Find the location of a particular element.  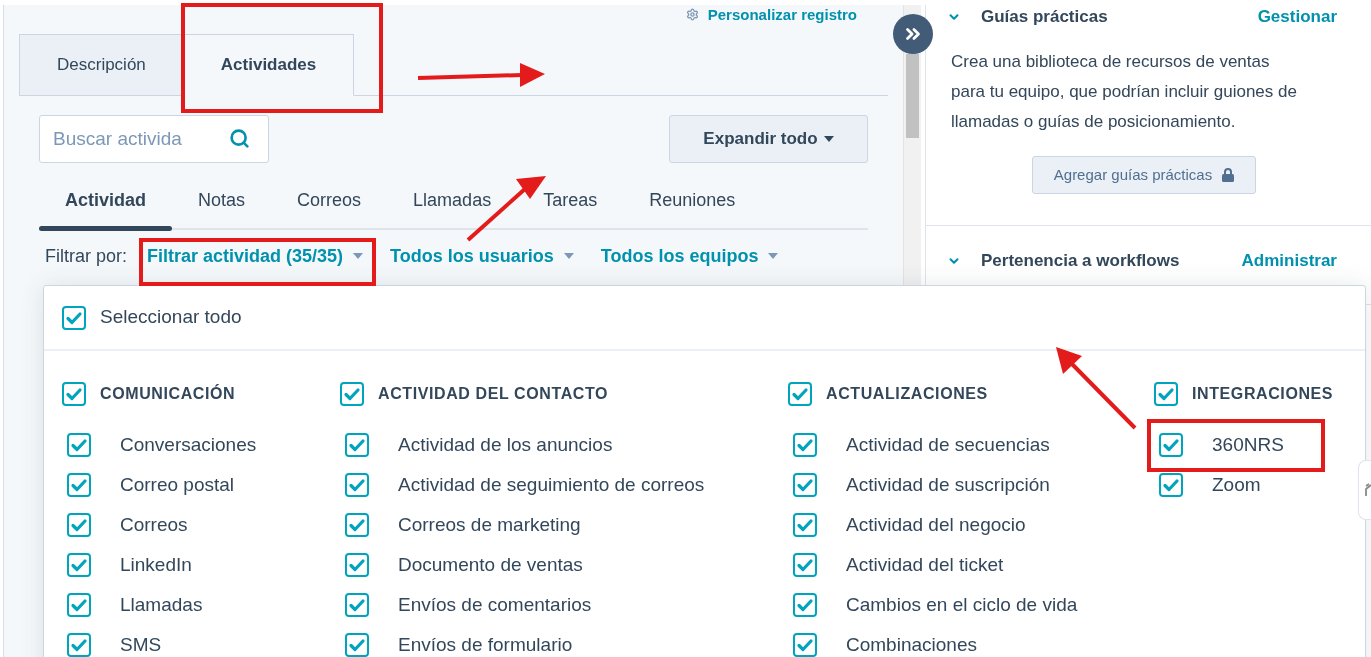

tab: Actividades is located at coordinates (268, 65).